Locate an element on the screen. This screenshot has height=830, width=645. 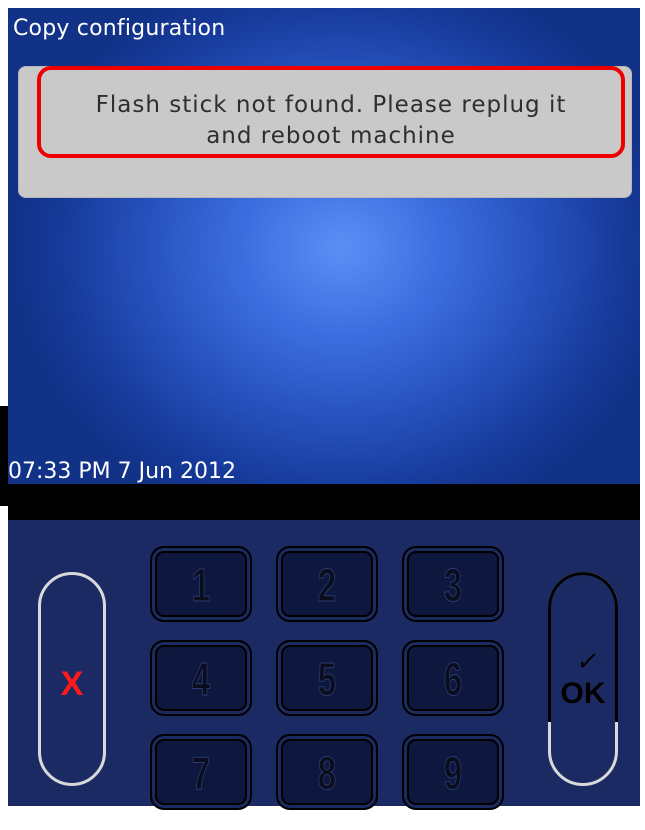
key-label: 1 is located at coordinates (201, 585).